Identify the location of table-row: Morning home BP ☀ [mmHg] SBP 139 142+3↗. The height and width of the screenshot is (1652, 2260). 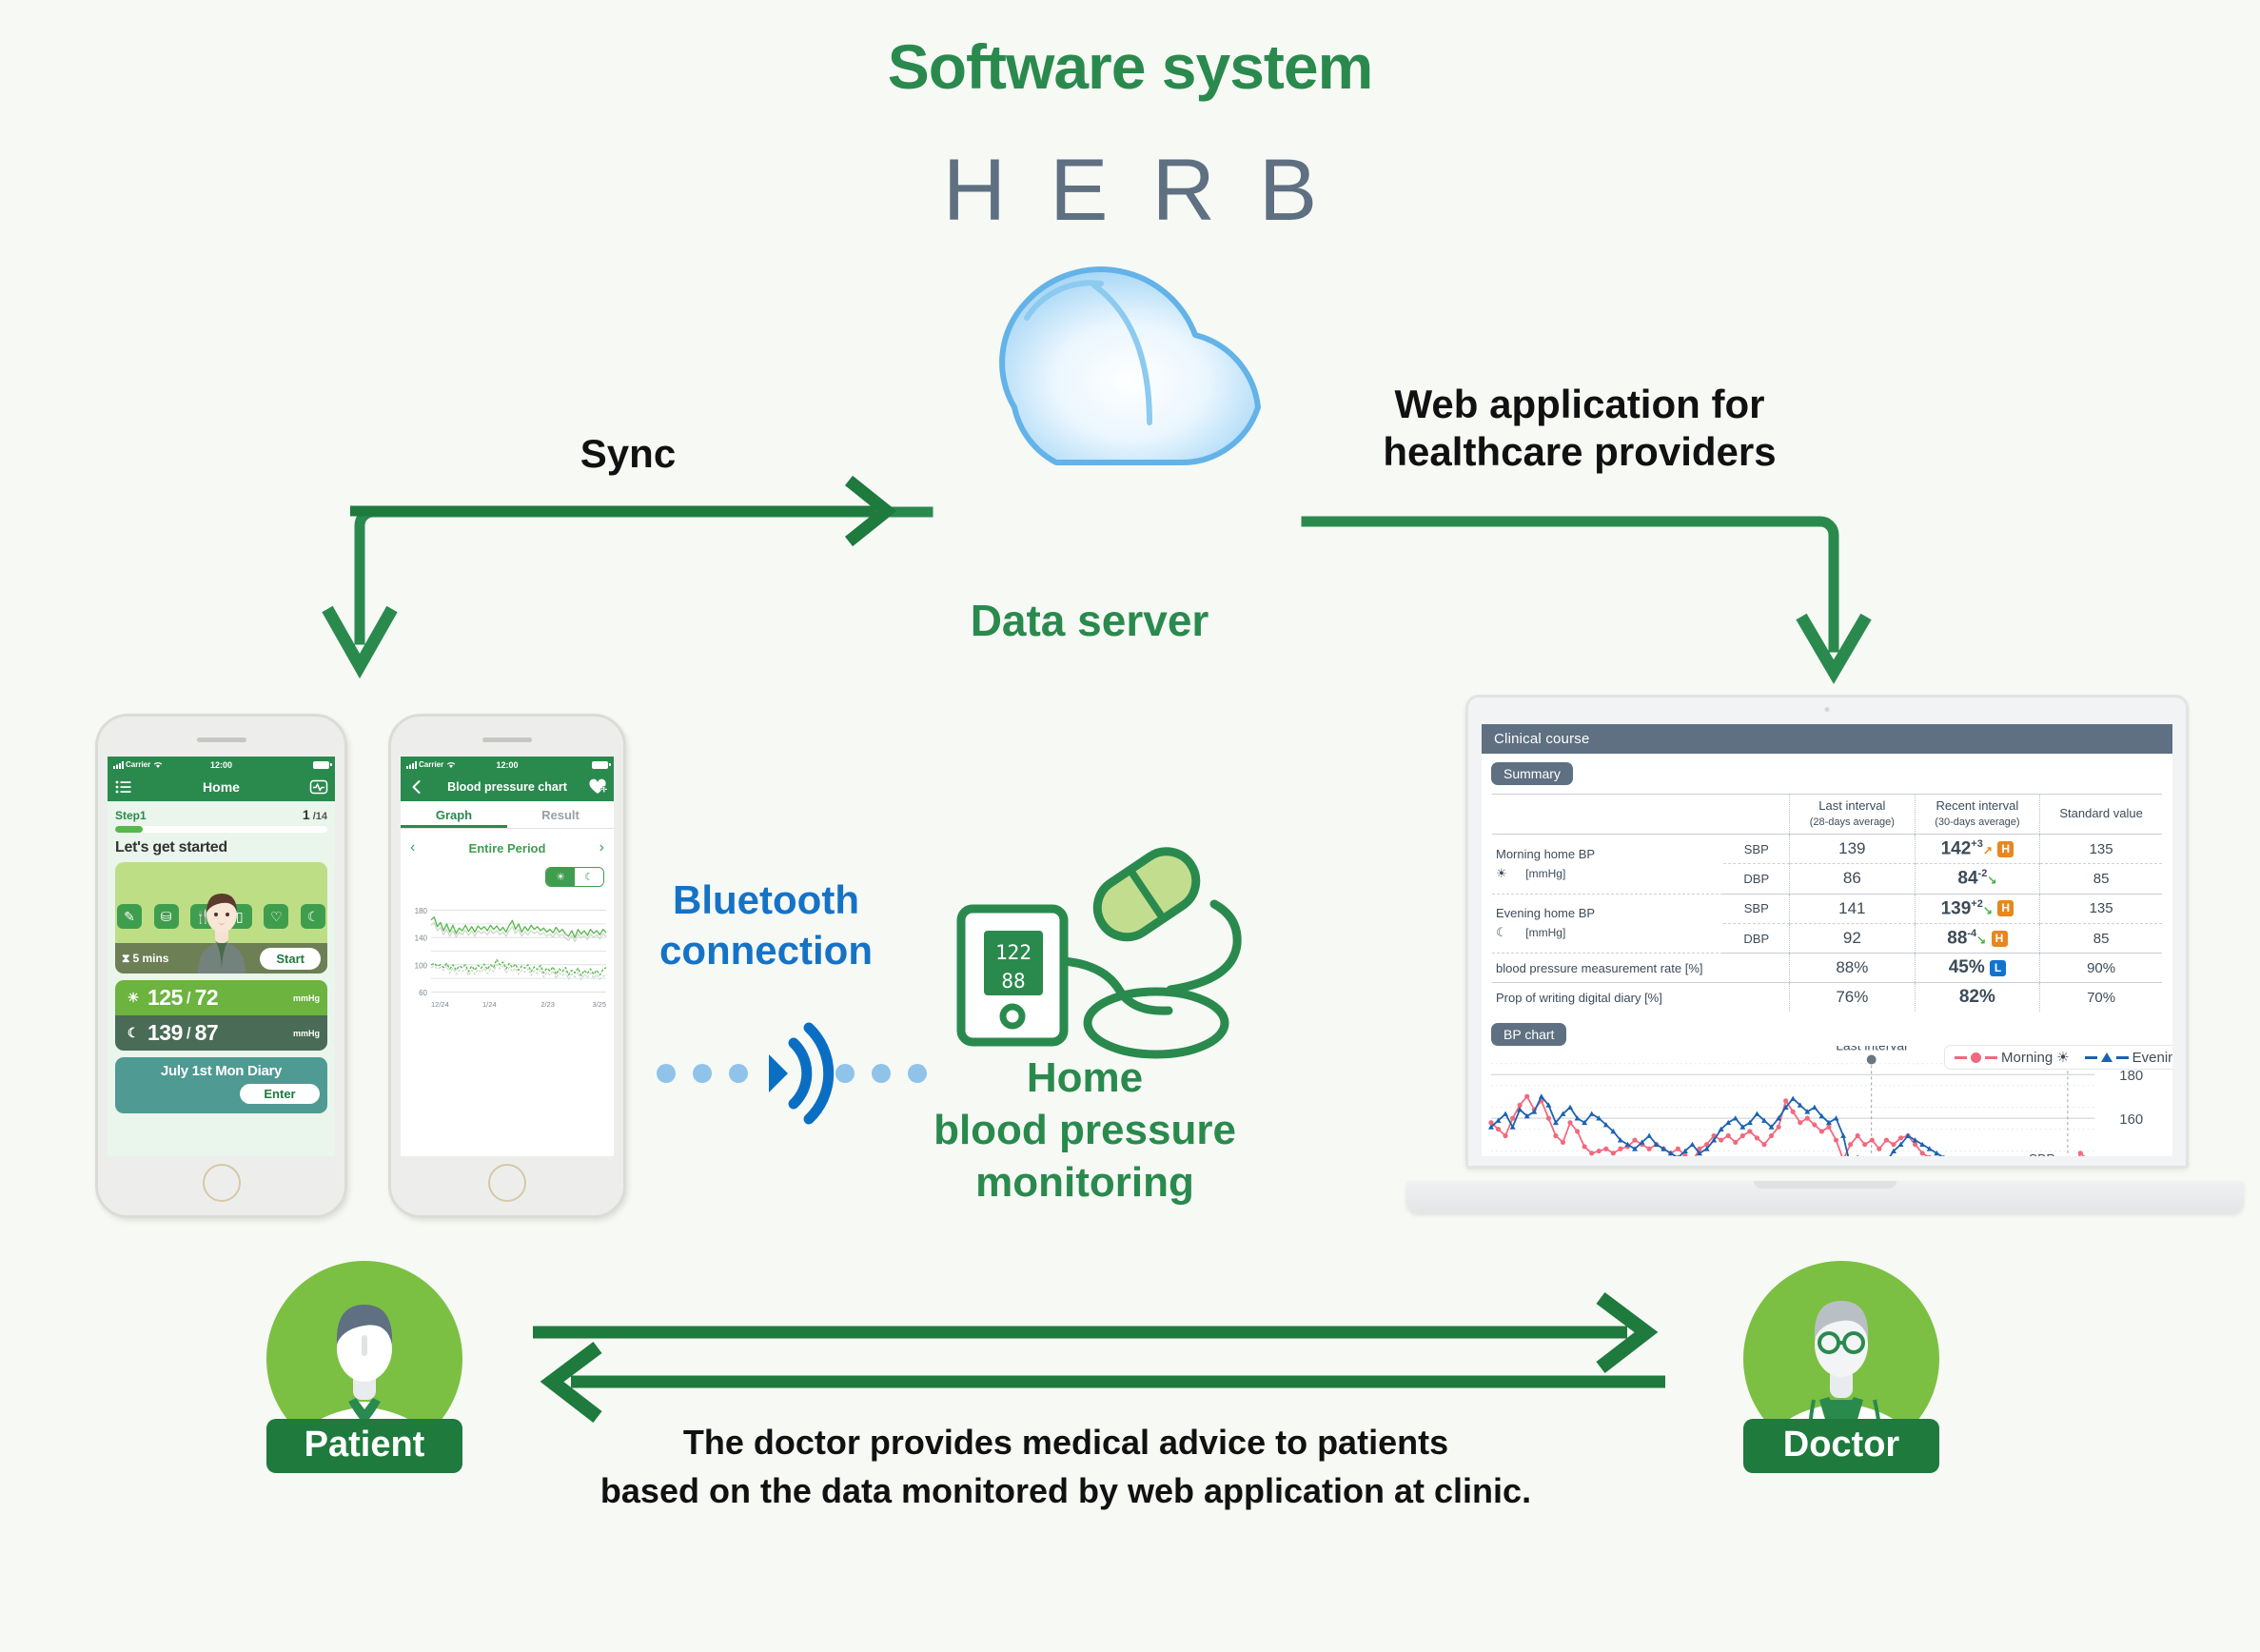
(1827, 865).